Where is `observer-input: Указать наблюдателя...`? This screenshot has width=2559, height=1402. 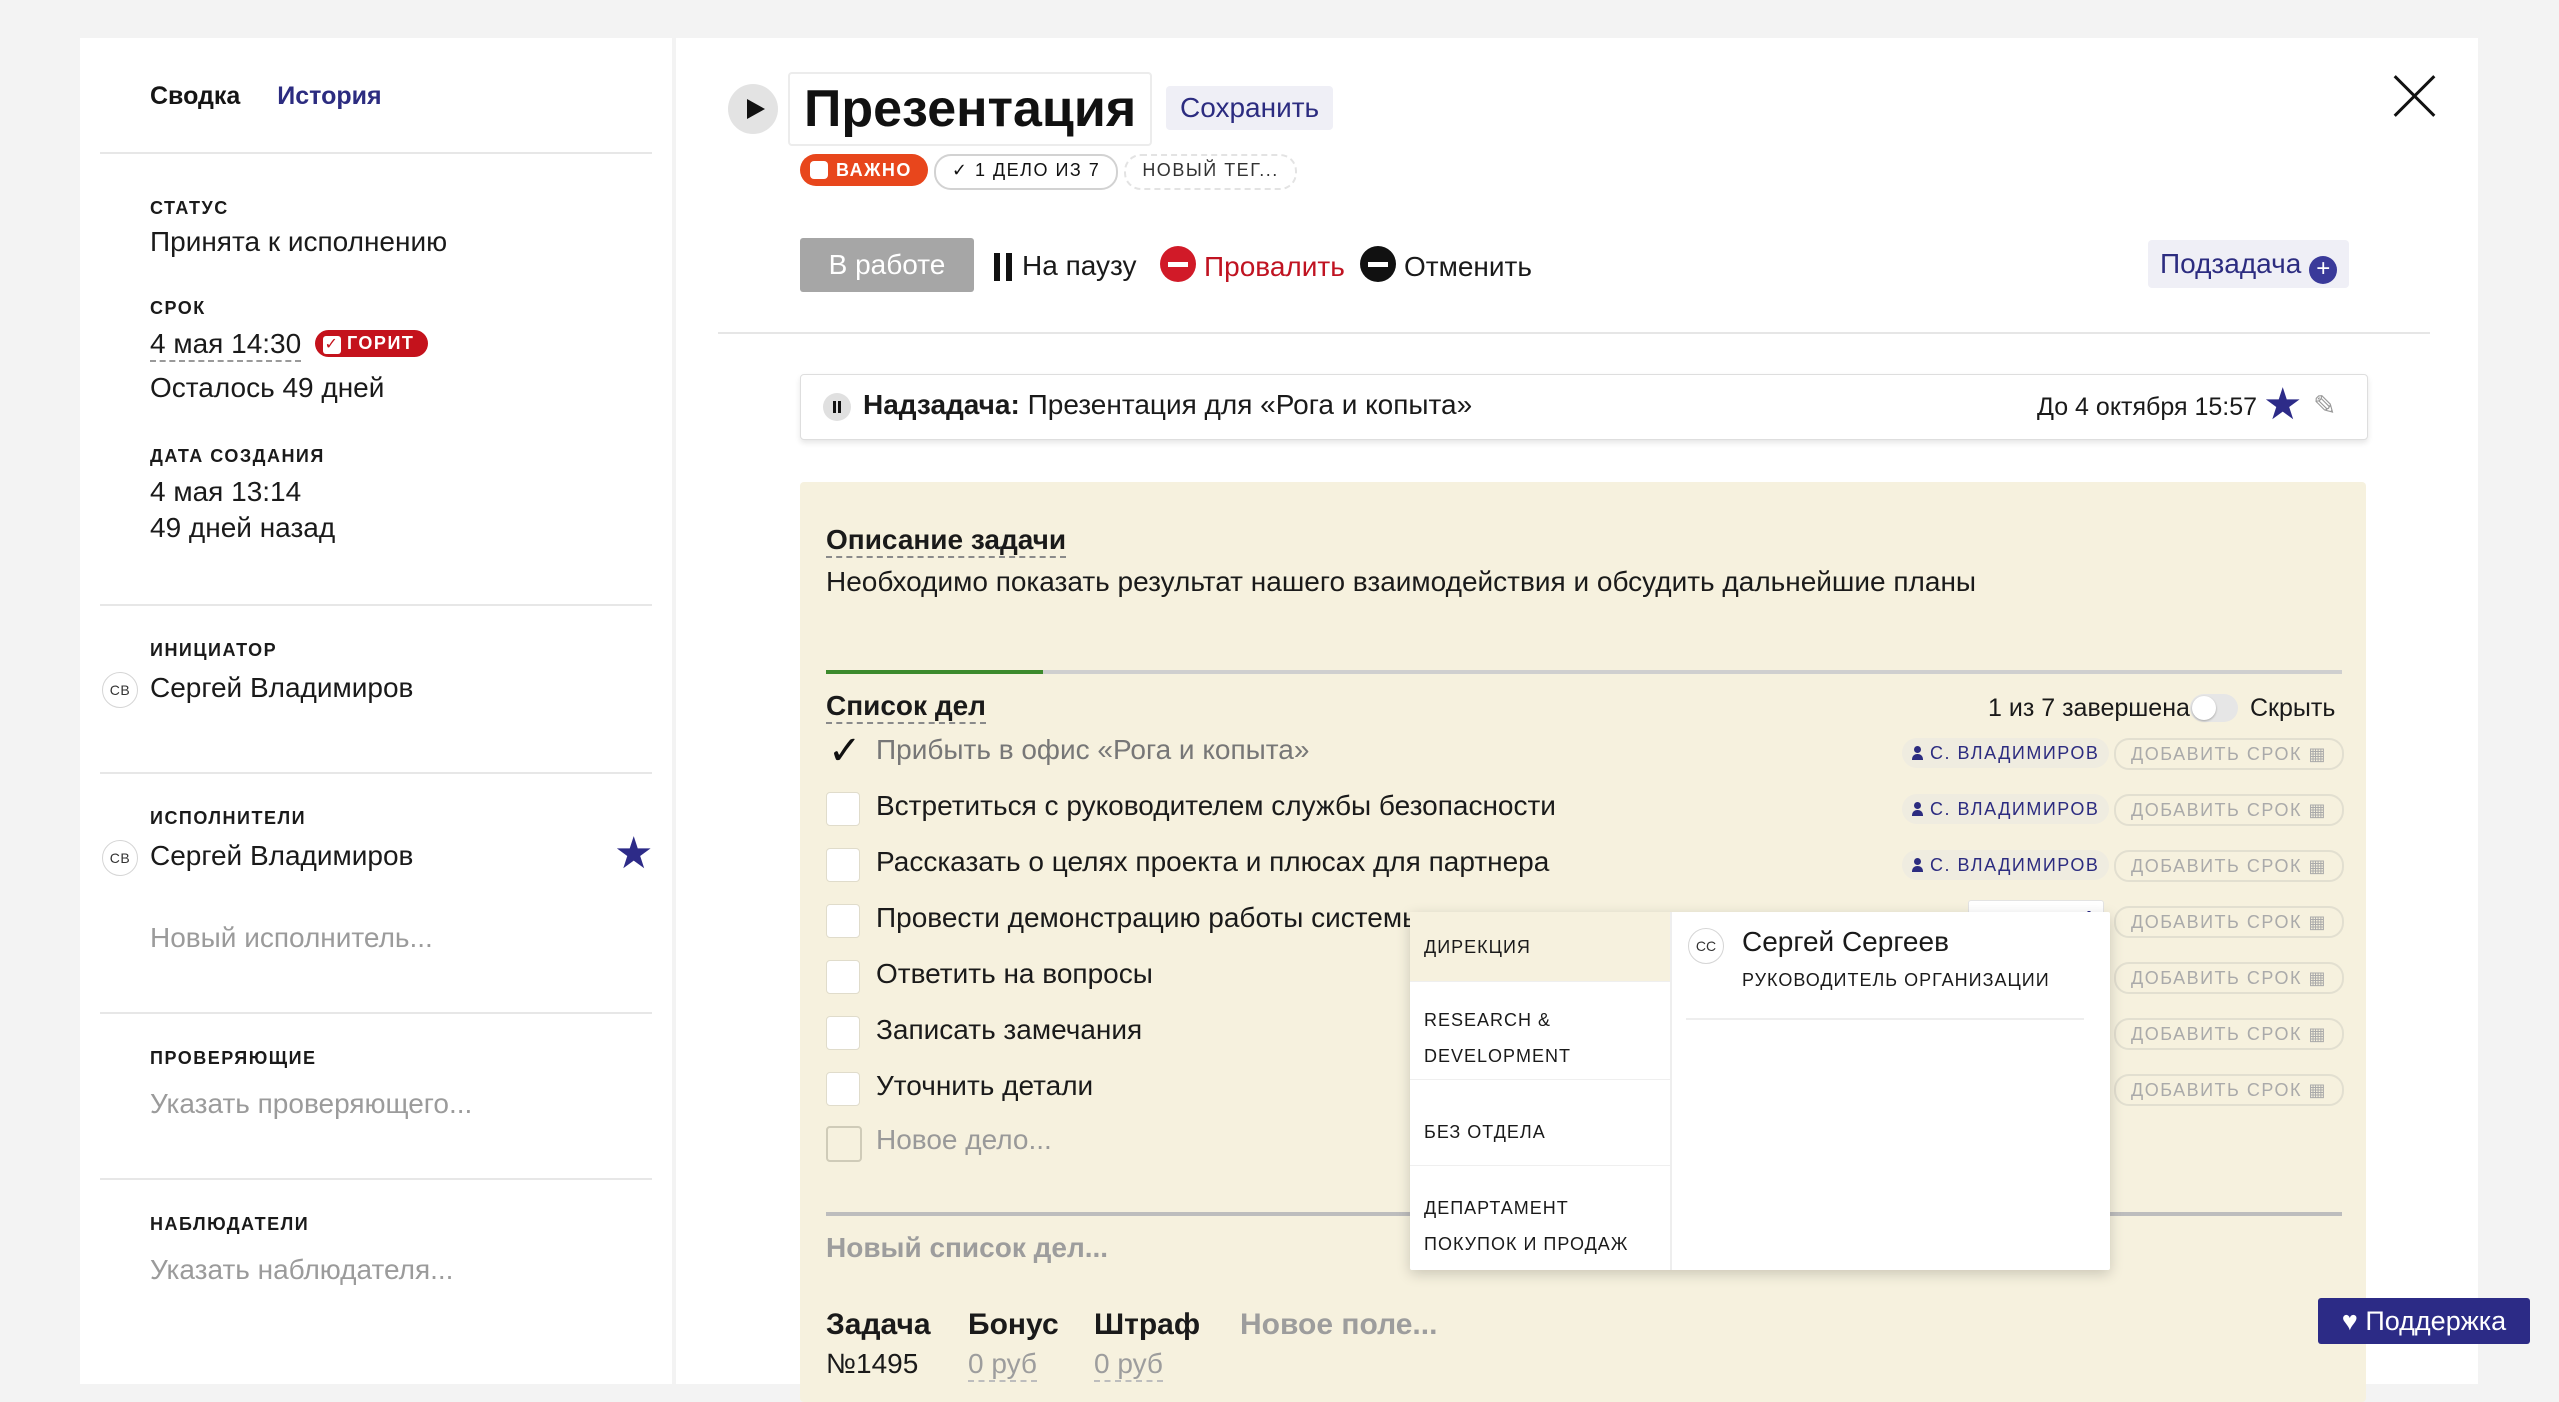
observer-input: Указать наблюдателя... is located at coordinates (301, 1270).